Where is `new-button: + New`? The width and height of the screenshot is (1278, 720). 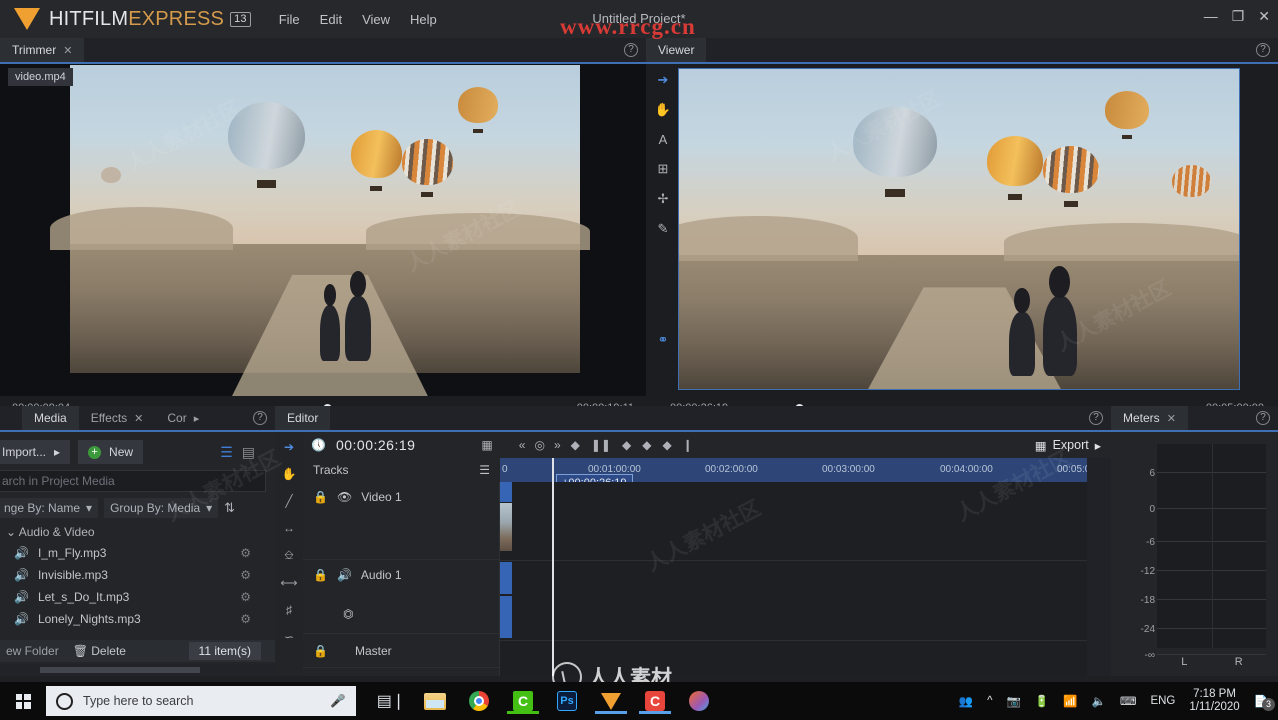
new-button: + New is located at coordinates (111, 452).